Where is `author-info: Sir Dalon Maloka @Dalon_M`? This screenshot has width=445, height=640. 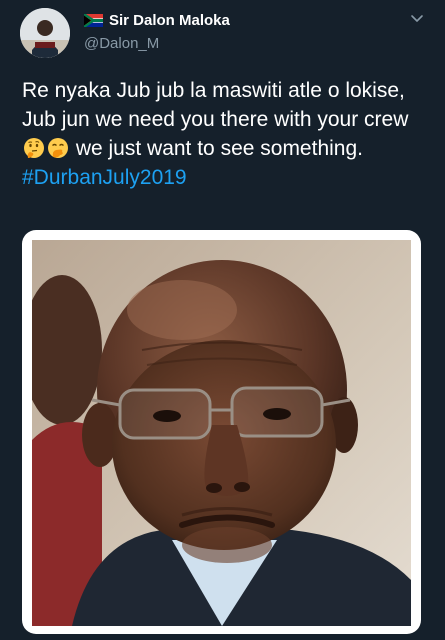 author-info: Sir Dalon Maloka @Dalon_M is located at coordinates (157, 31).